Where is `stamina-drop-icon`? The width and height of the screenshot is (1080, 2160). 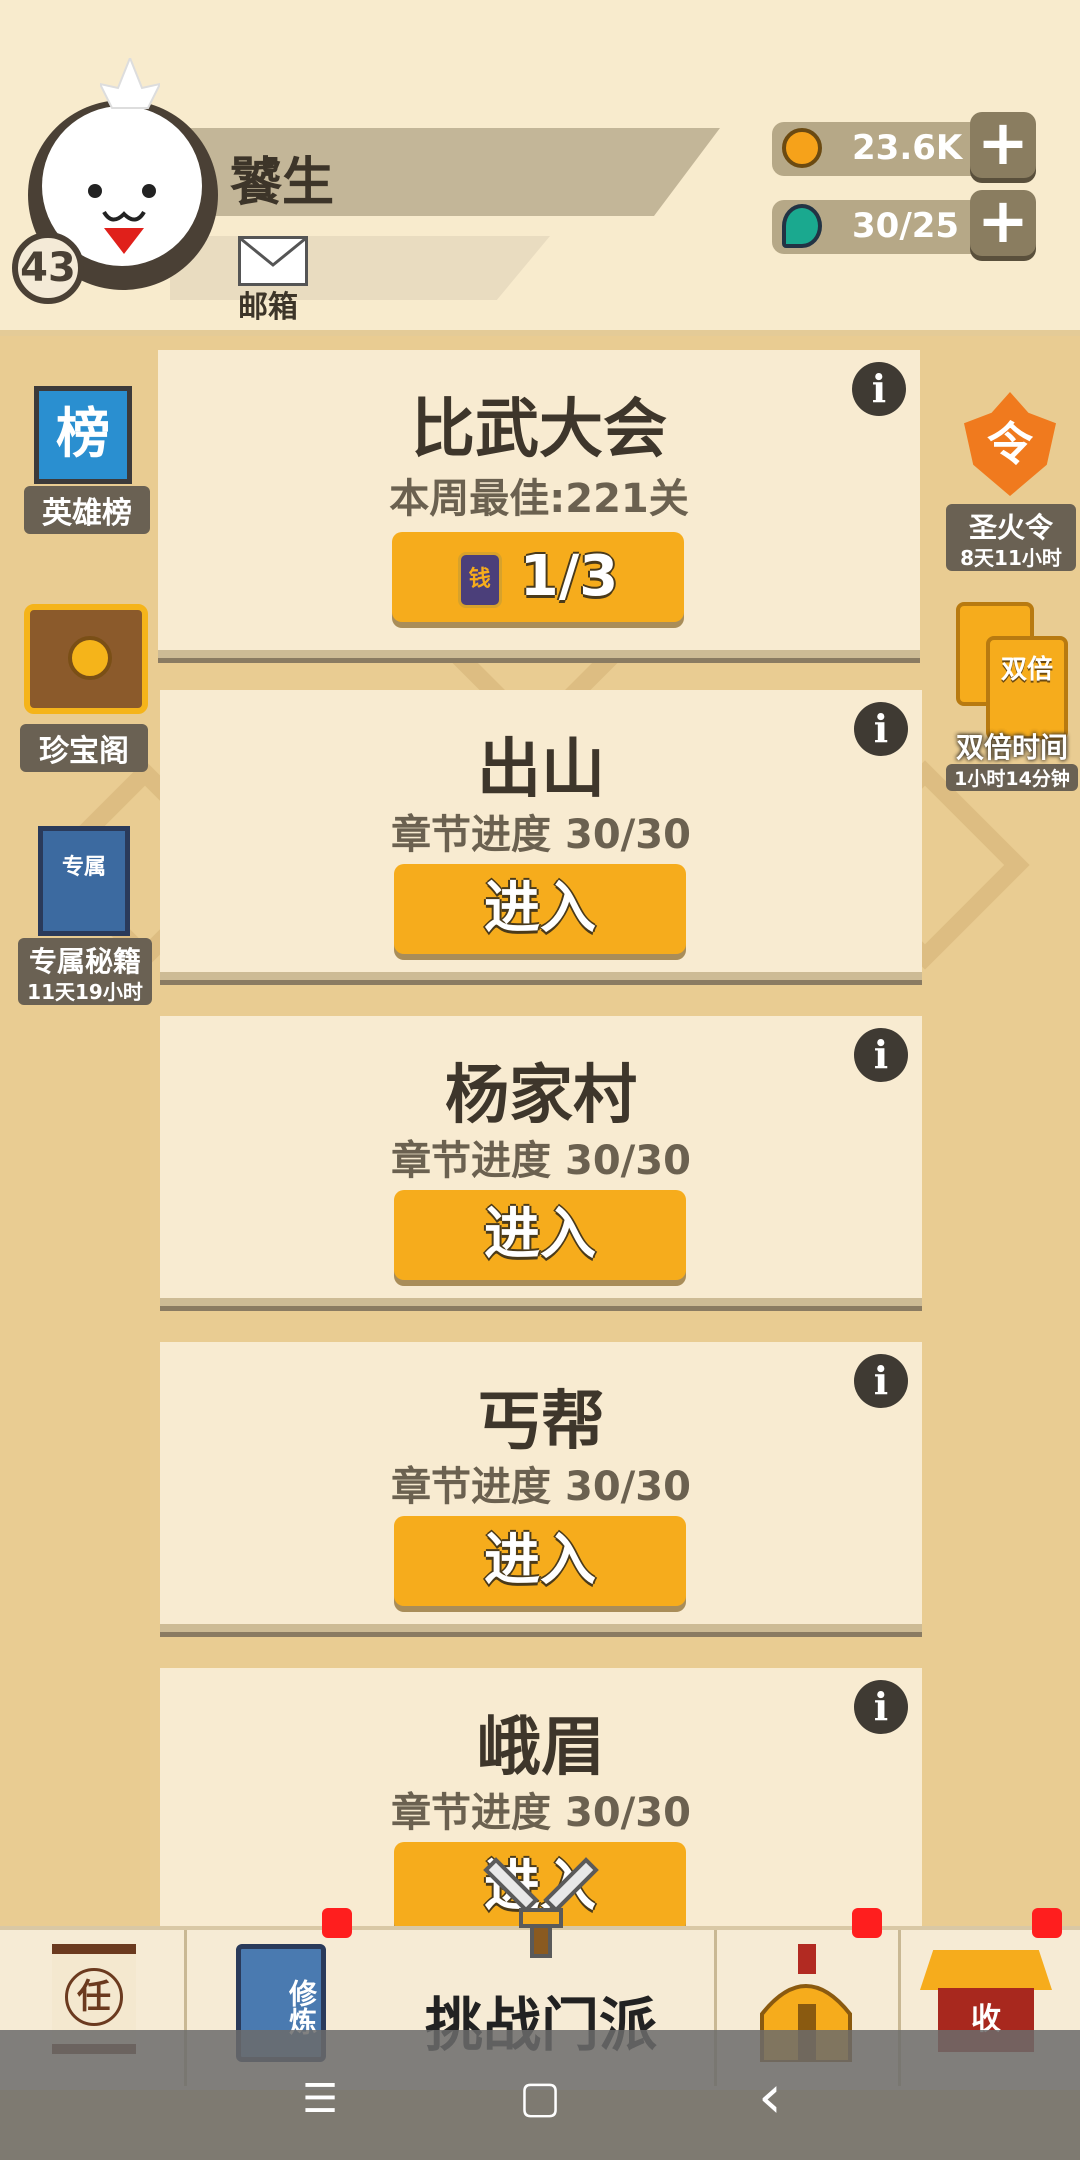
stamina-drop-icon is located at coordinates (802, 226).